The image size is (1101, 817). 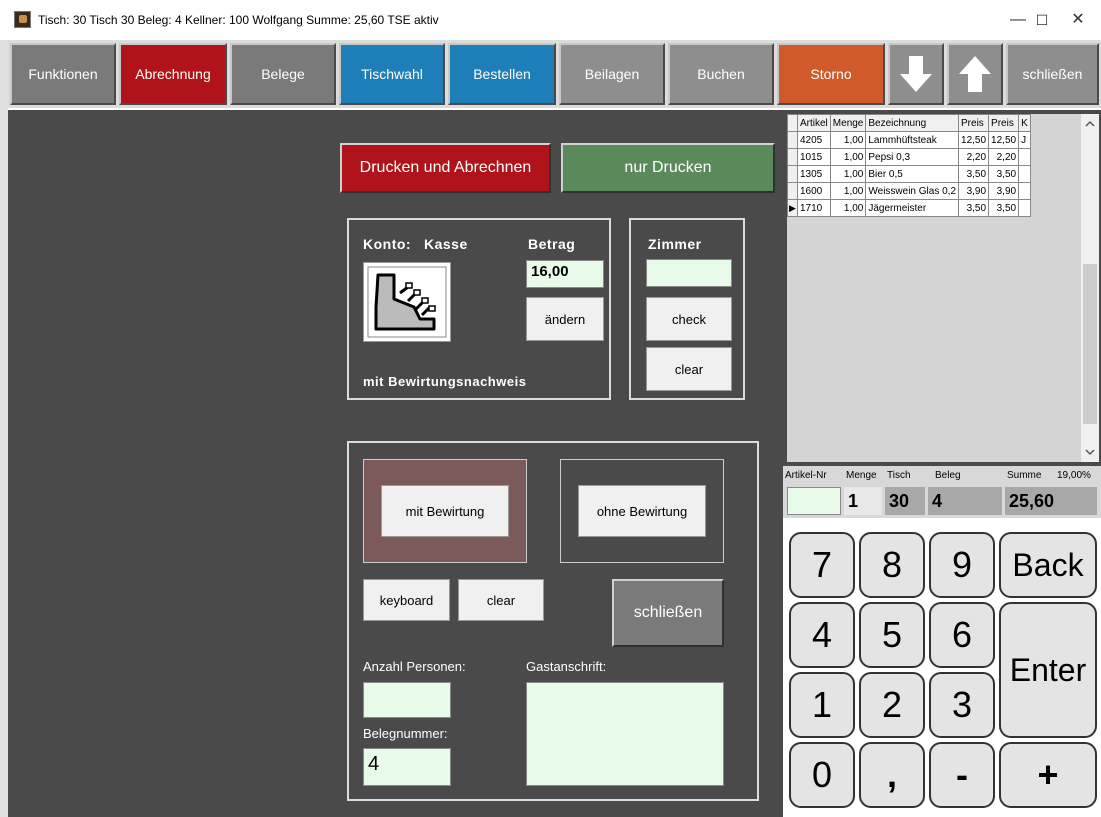 What do you see at coordinates (962, 565) in the screenshot?
I see `key-9: 9` at bounding box center [962, 565].